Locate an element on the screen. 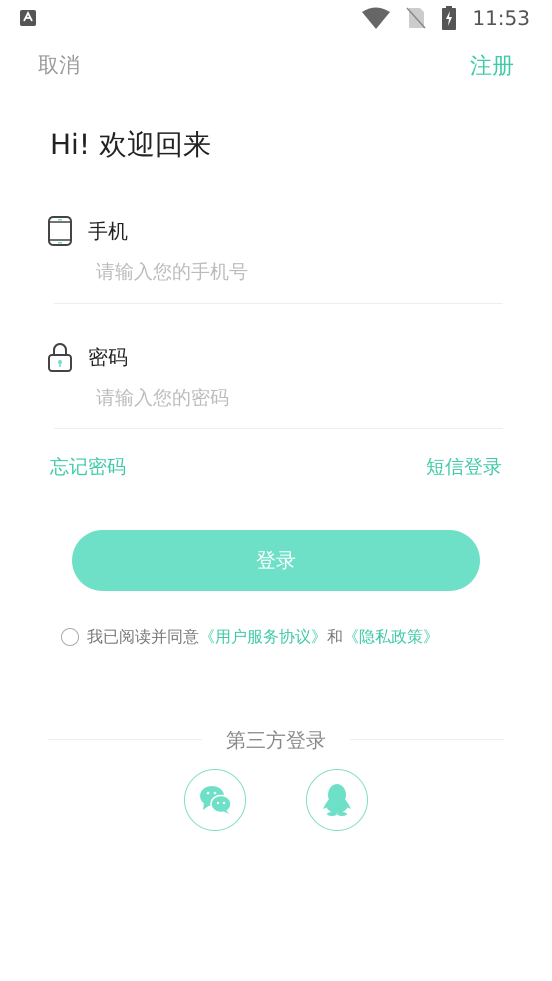 The width and height of the screenshot is (552, 981). field-label: 密码 is located at coordinates (108, 357).